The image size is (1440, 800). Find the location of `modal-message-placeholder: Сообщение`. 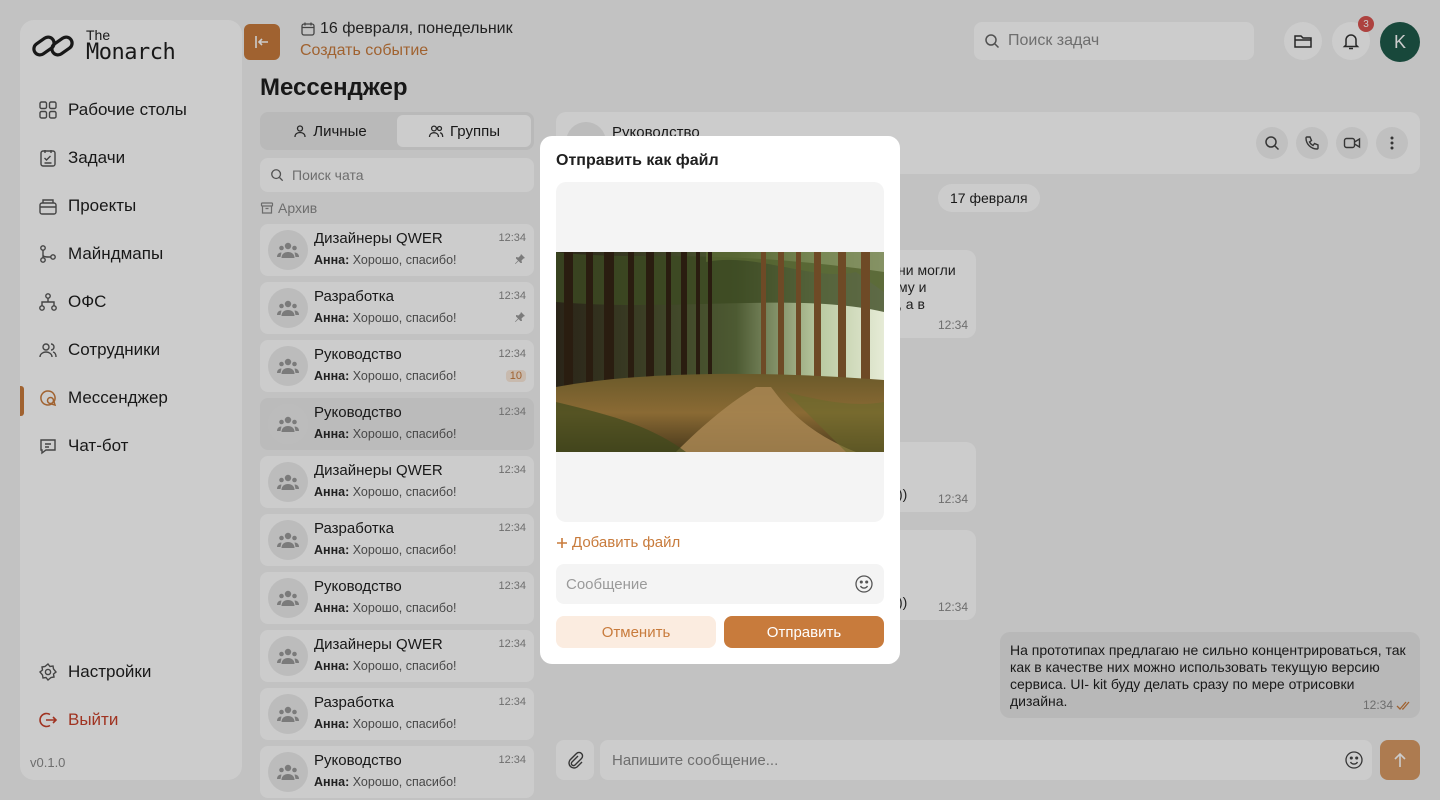

modal-message-placeholder: Сообщение is located at coordinates (607, 584).